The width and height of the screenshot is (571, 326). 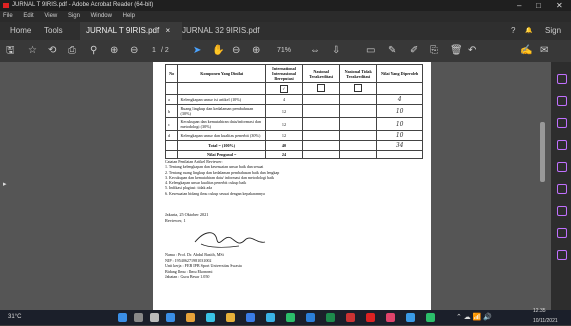 I want to click on hand-tool-icon: ✋, so click(x=218, y=51).